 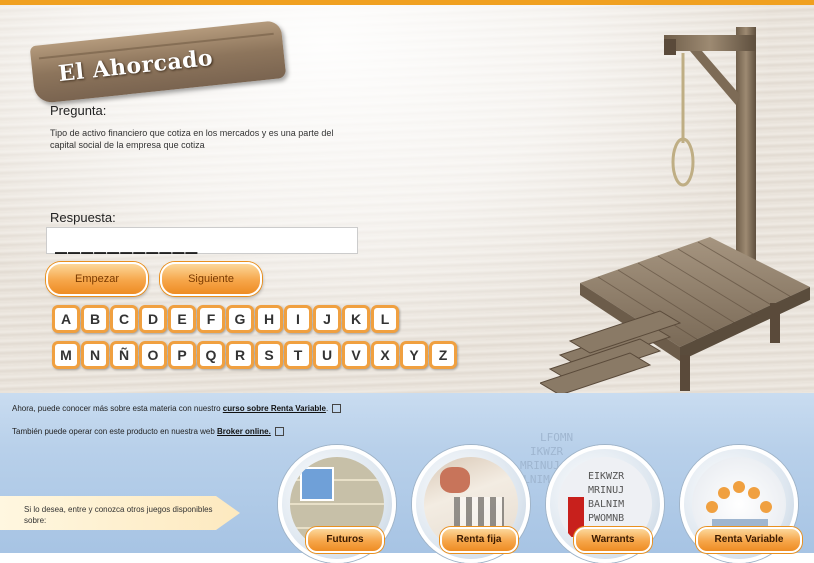 I want to click on svg-text: PWOMNB, so click(x=606, y=518).